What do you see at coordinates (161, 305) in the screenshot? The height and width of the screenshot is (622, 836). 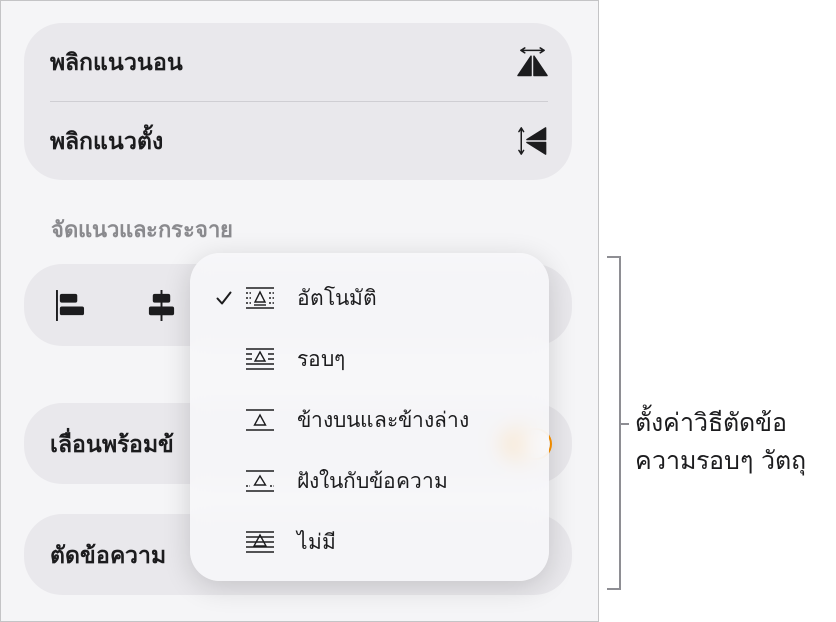 I see `align-center-icon` at bounding box center [161, 305].